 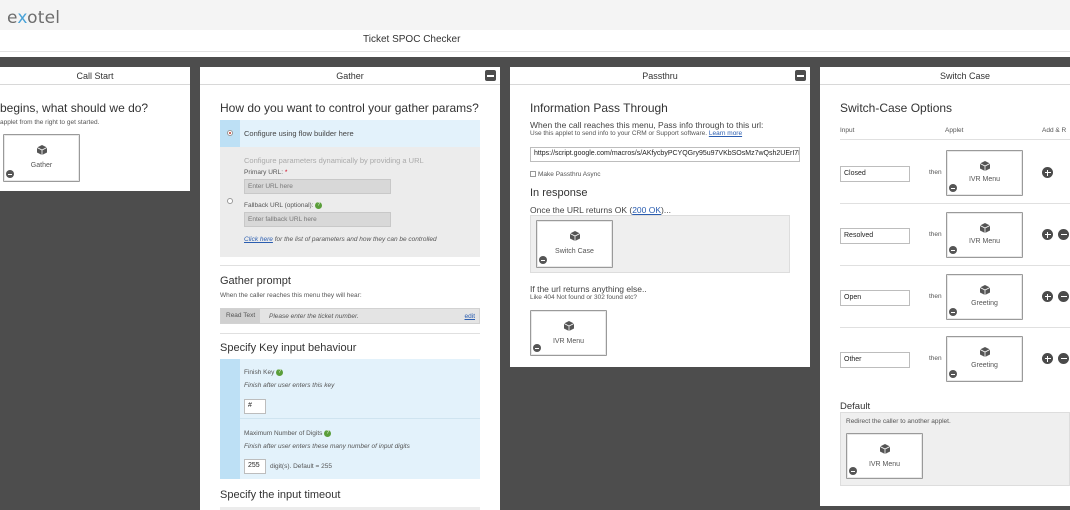 What do you see at coordinates (945, 76) in the screenshot?
I see `panel-title: Switch Case` at bounding box center [945, 76].